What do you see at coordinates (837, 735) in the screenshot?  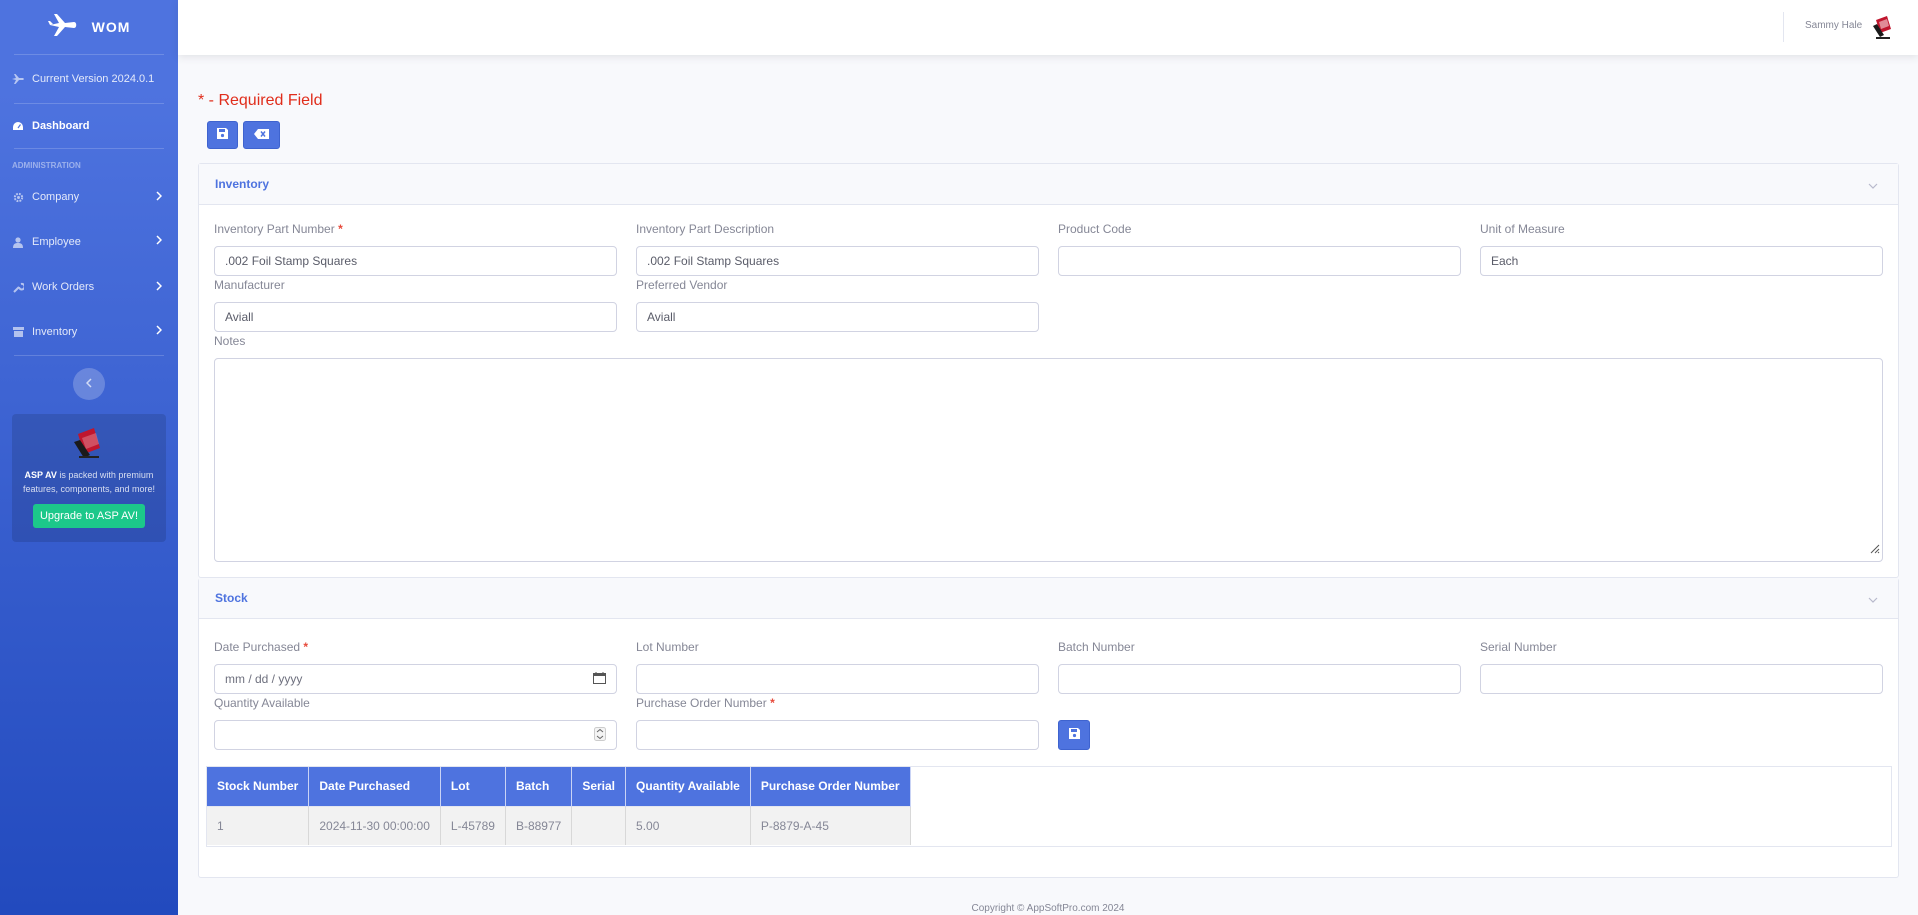 I see `purchase-order-input` at bounding box center [837, 735].